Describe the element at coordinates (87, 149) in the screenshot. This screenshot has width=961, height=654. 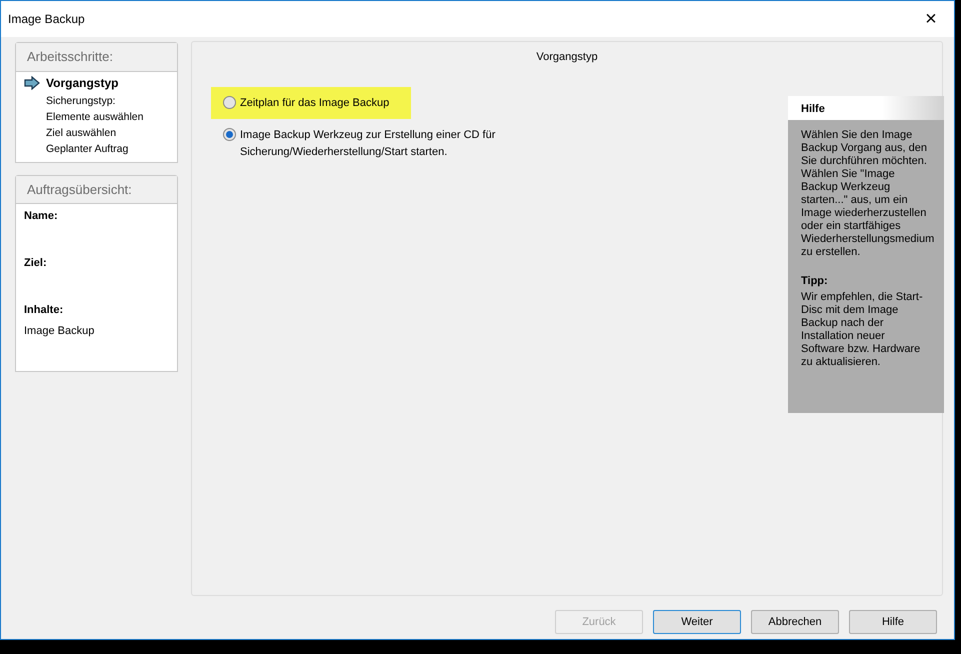
I see `step-item: Geplanter Auftrag` at that location.